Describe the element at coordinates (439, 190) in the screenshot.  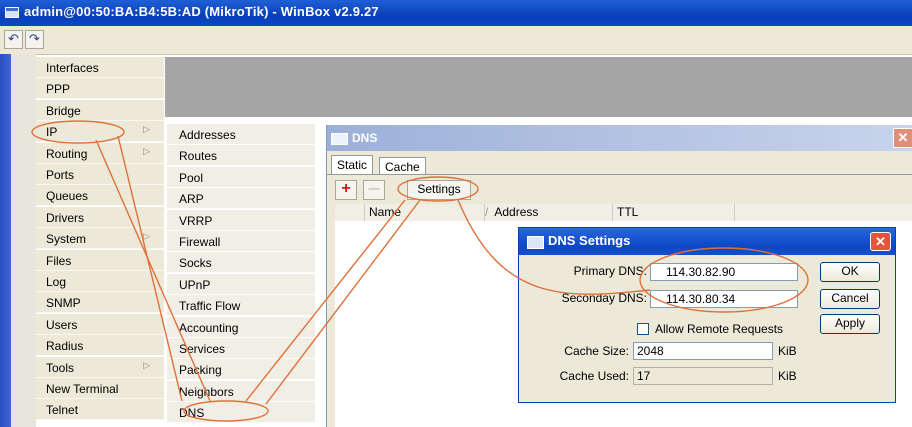
I see `settings-button: Settings` at that location.